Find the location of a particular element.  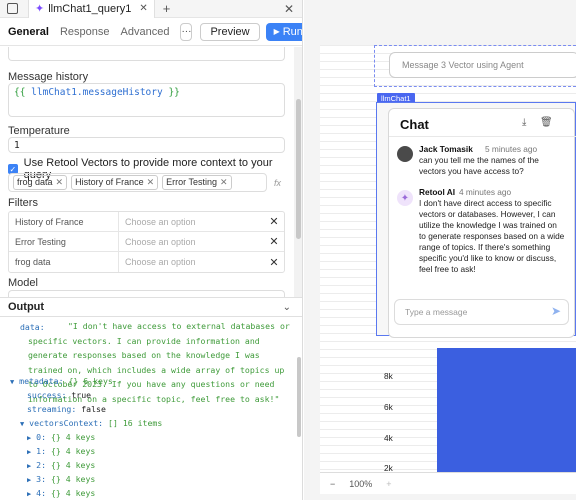

message-history-input: {{ llmChat1.messageHistory }} is located at coordinates (146, 100).